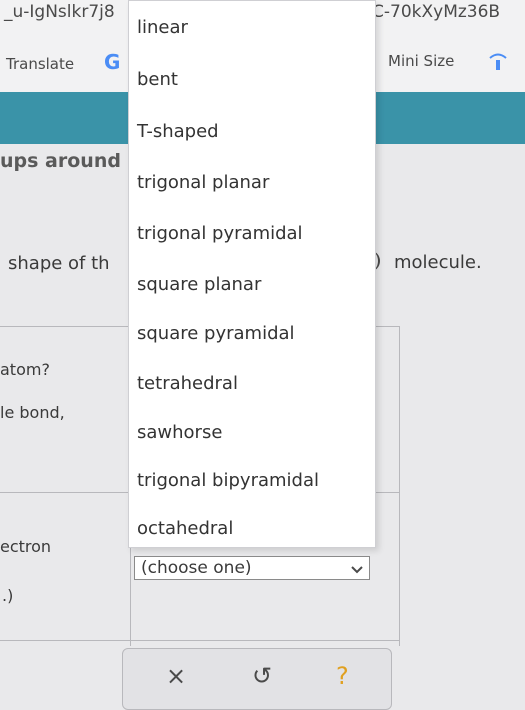  I want to click on translate-button: Translate, so click(40, 64).